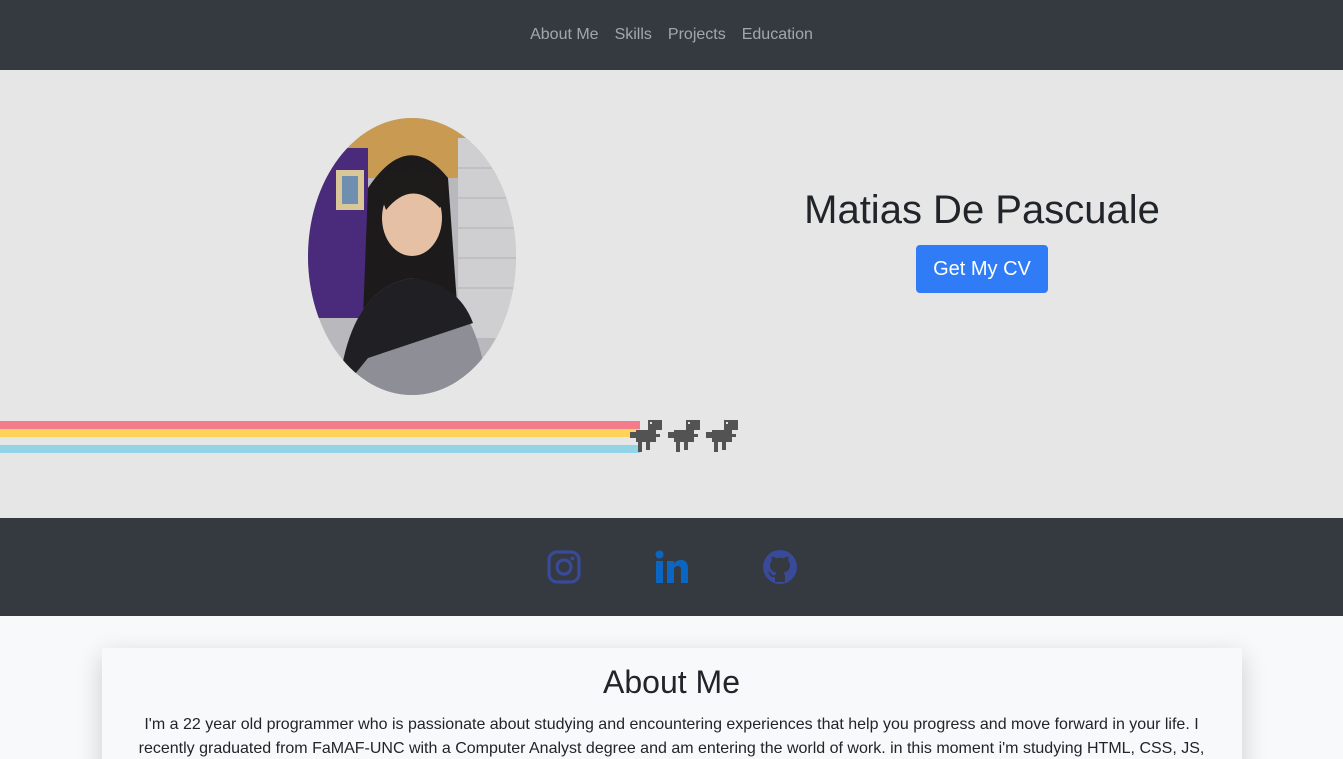 The height and width of the screenshot is (759, 1343). I want to click on rainbow-stripe-gap, so click(320, 441).